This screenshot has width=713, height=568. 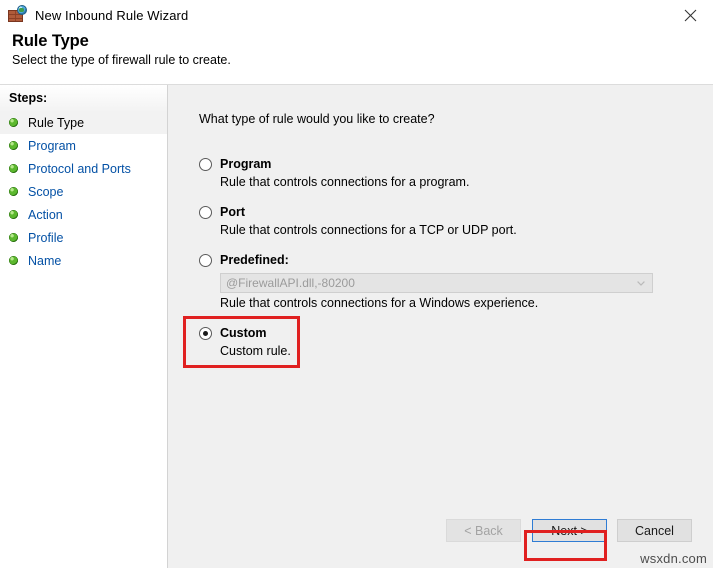 What do you see at coordinates (456, 342) in the screenshot?
I see `option-custom: Custom Custom rule.` at bounding box center [456, 342].